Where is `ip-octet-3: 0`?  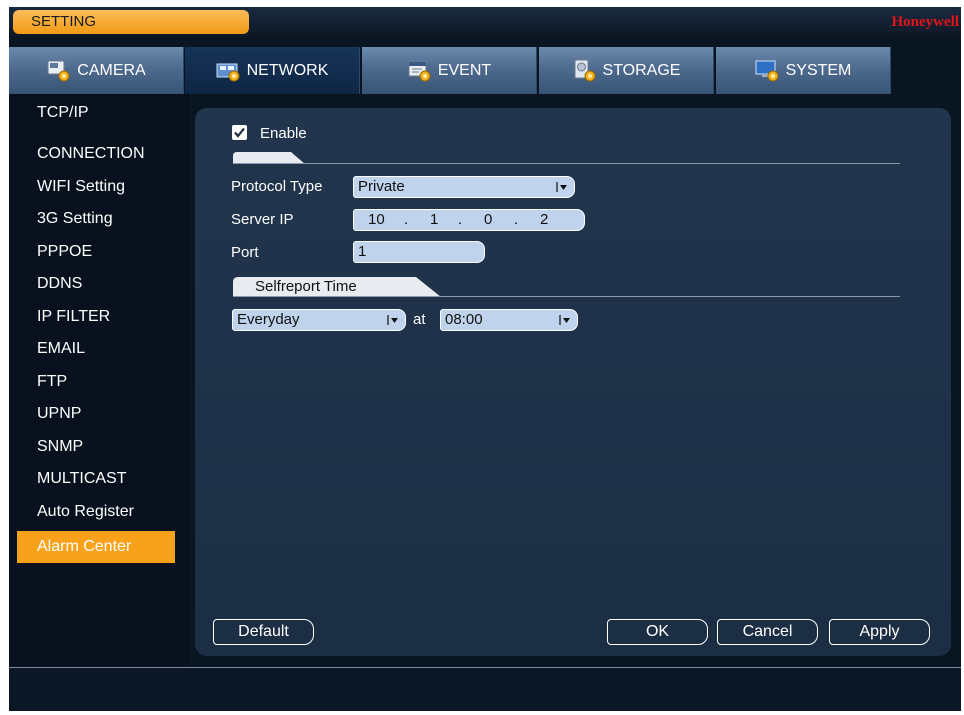
ip-octet-3: 0 is located at coordinates (488, 220).